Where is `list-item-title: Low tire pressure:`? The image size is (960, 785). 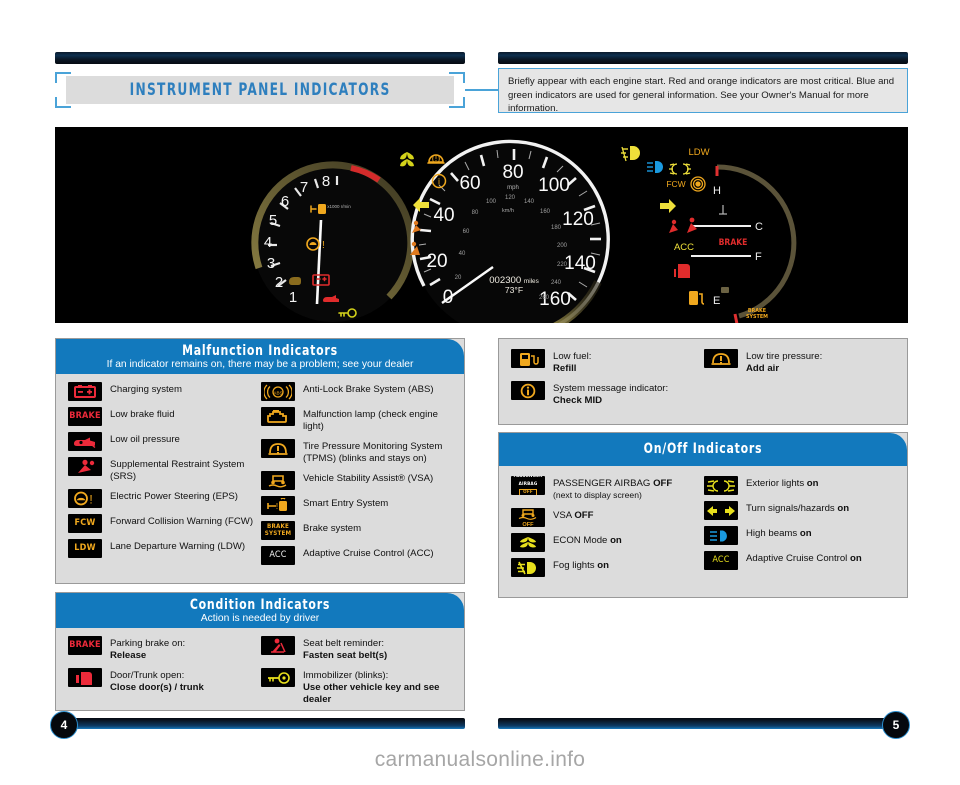 list-item-title: Low tire pressure: is located at coordinates (784, 356).